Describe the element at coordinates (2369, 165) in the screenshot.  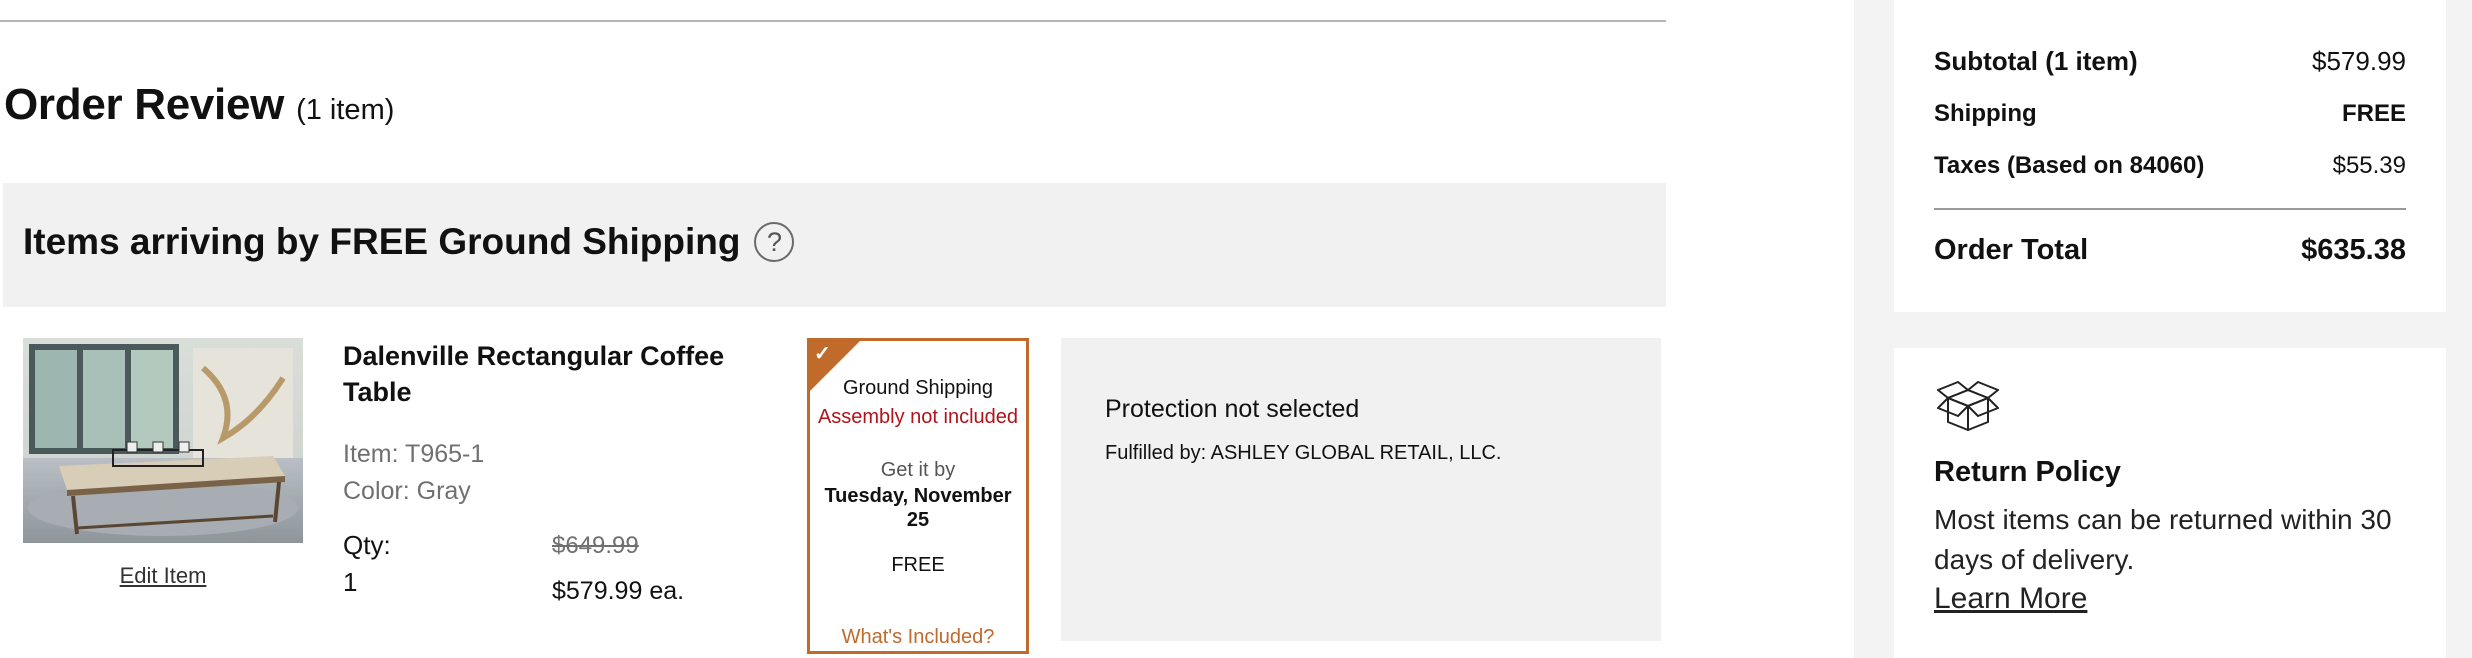
I see `taxes-value: $55.39` at that location.